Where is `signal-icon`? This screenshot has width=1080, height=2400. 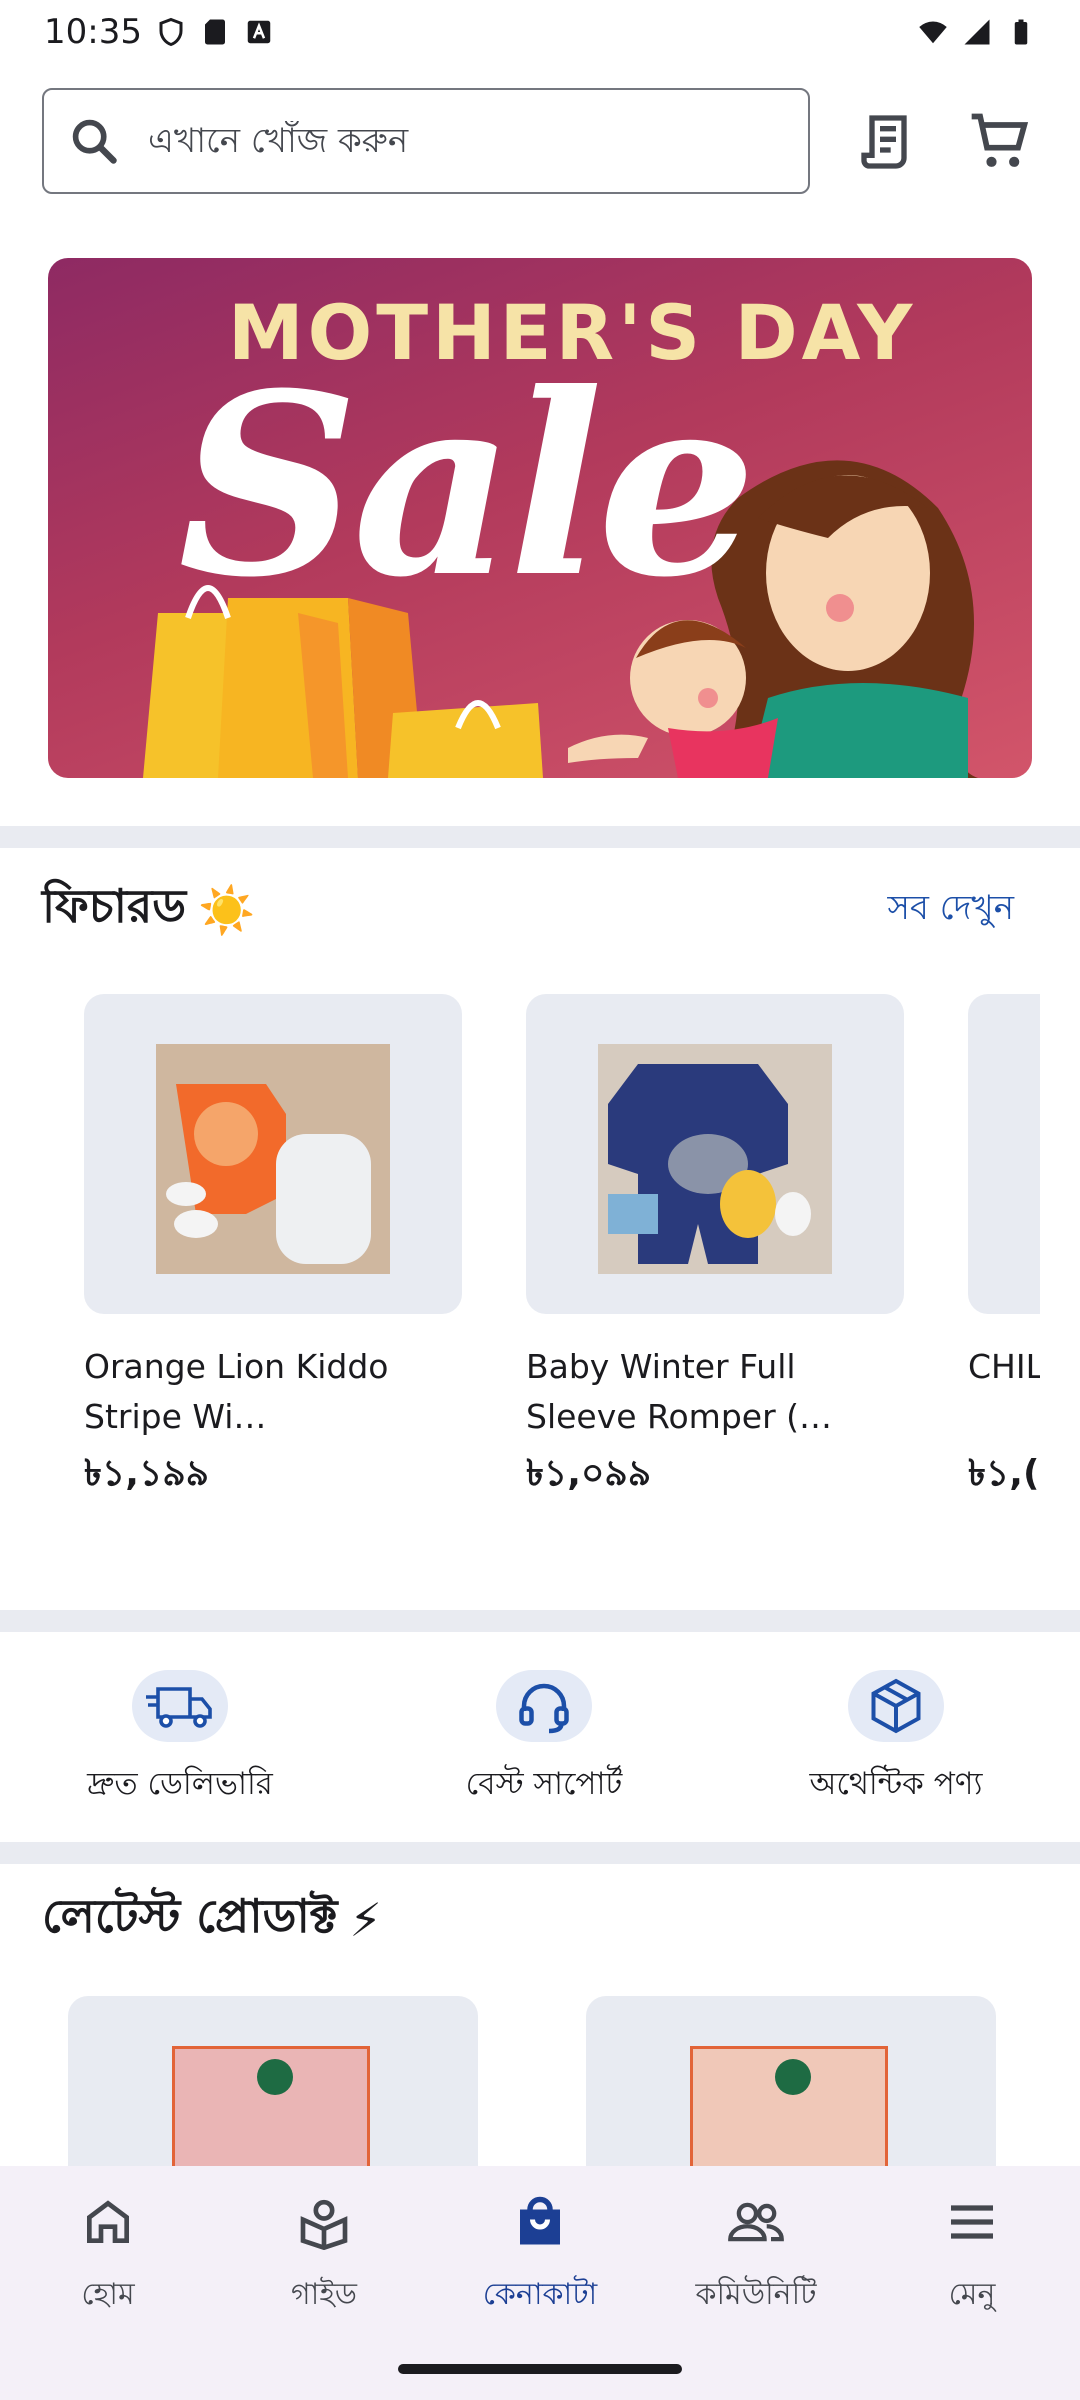
signal-icon is located at coordinates (977, 32).